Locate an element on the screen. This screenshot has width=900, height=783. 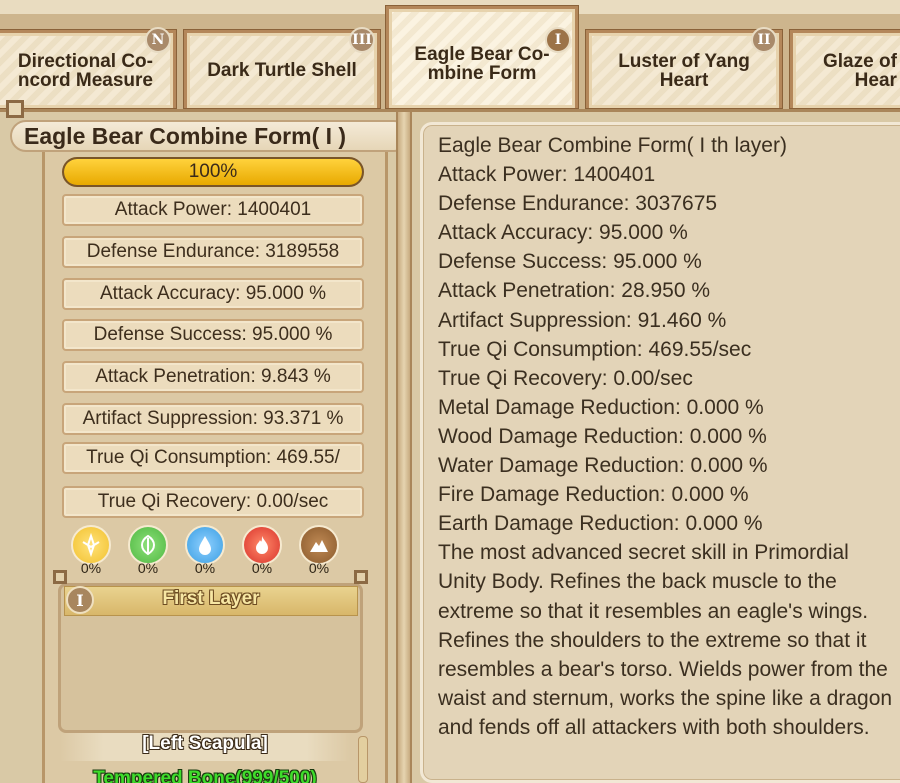
leaf-glyph is located at coordinates (148, 545).